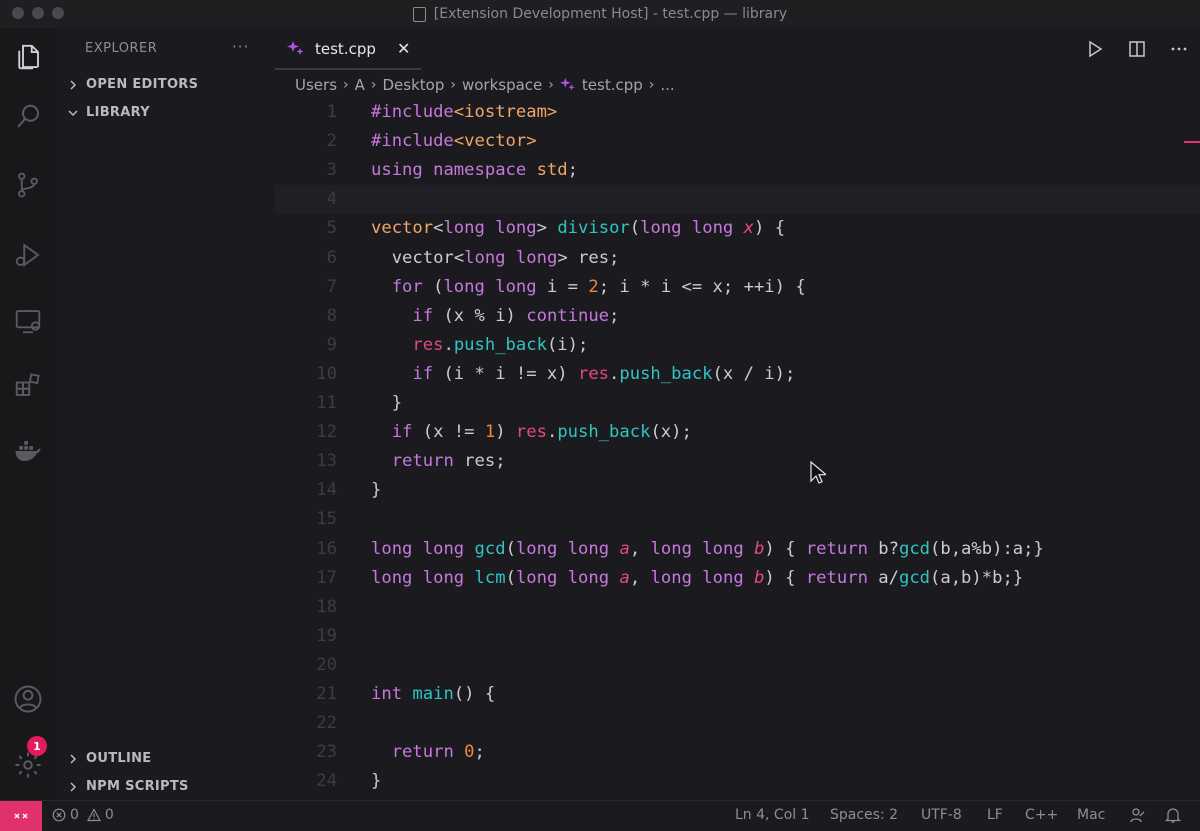 The height and width of the screenshot is (831, 1200). Describe the element at coordinates (326, 519) in the screenshot. I see `line-number: 15` at that location.